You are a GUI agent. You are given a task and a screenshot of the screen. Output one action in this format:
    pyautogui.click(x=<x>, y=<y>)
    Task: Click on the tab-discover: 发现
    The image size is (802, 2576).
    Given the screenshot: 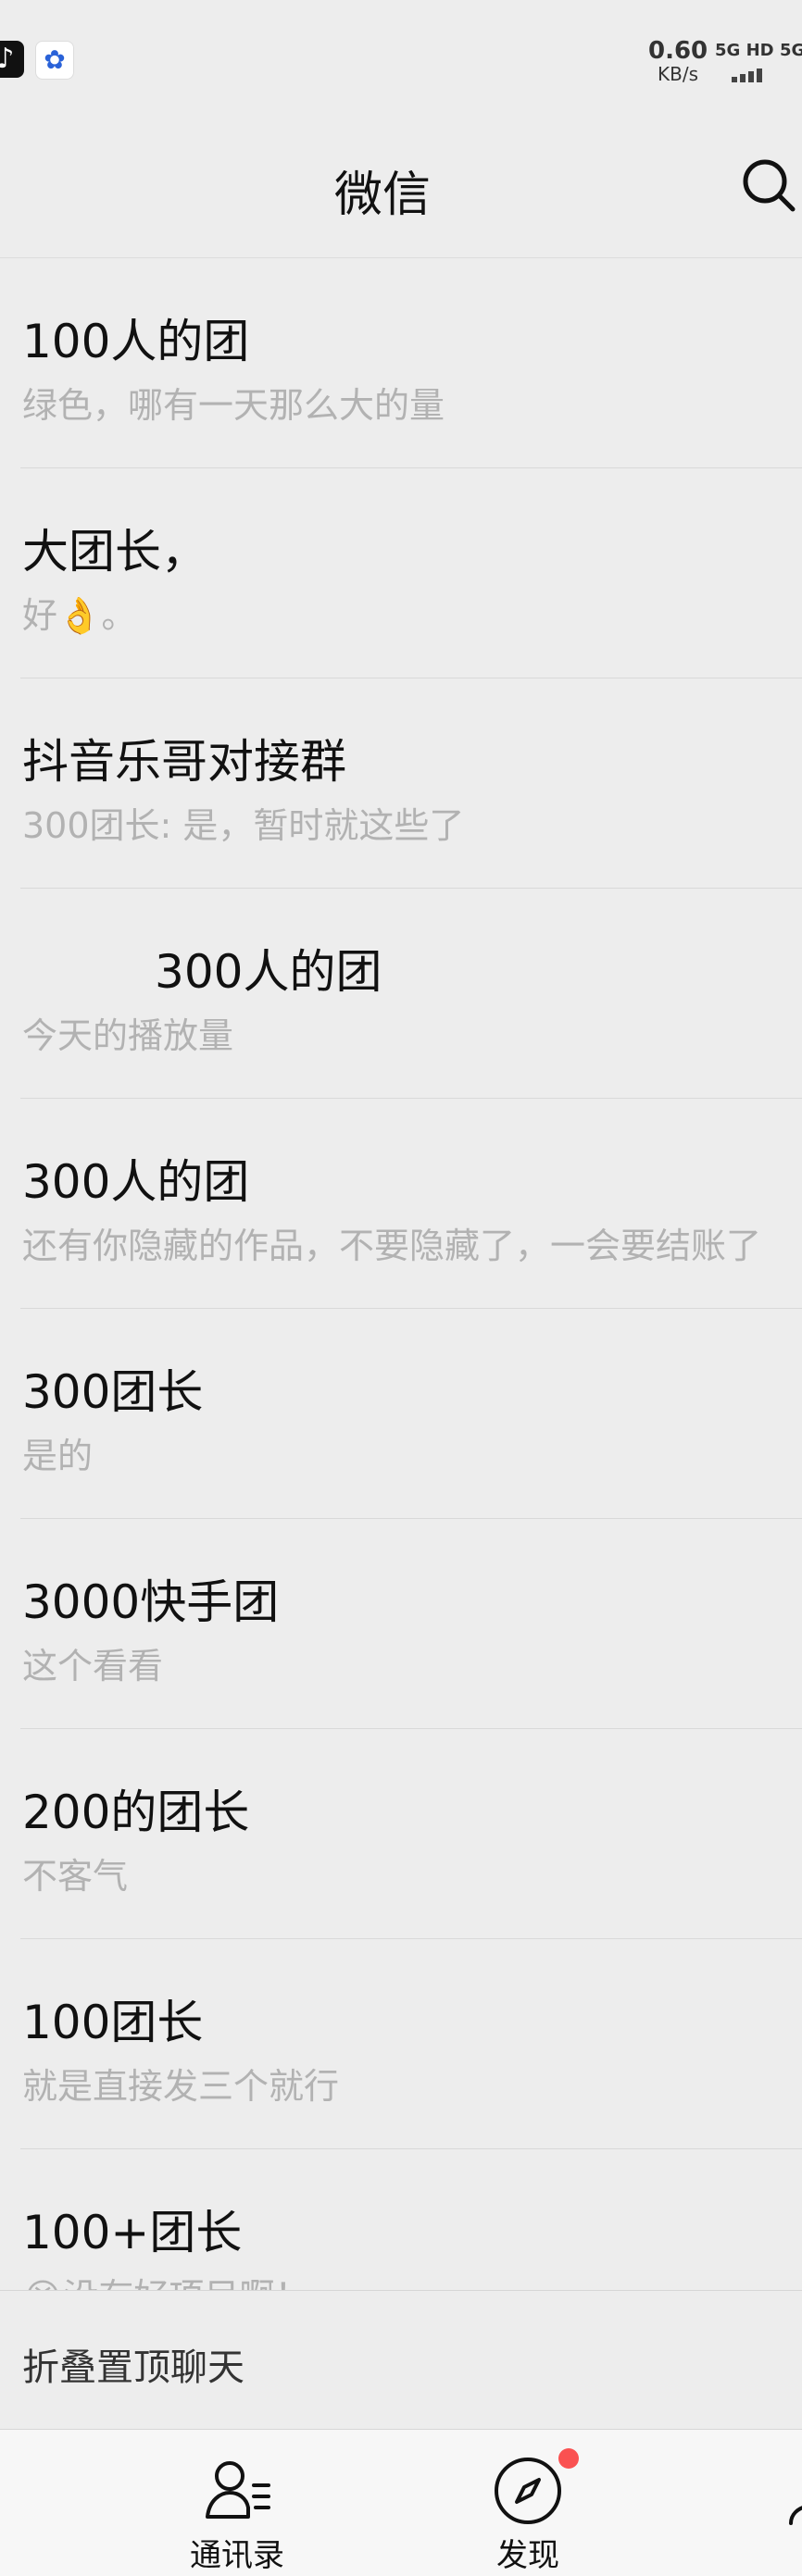 What is the action you would take?
    pyautogui.click(x=528, y=2503)
    